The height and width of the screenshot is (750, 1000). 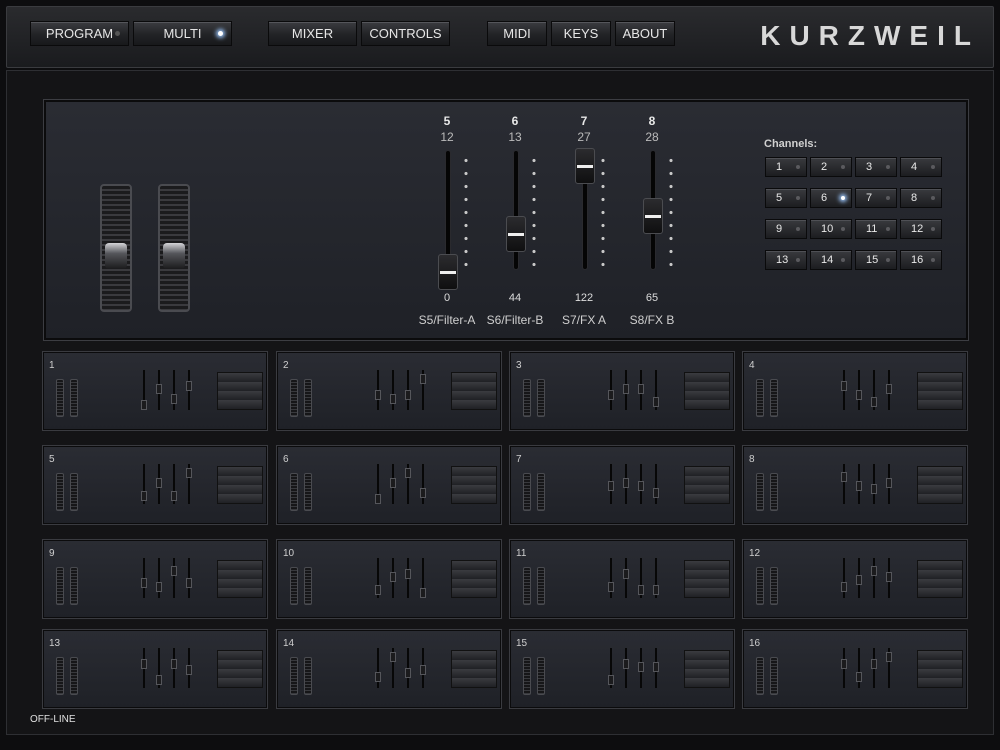 What do you see at coordinates (869, 167) in the screenshot?
I see `channel-button-label: 3` at bounding box center [869, 167].